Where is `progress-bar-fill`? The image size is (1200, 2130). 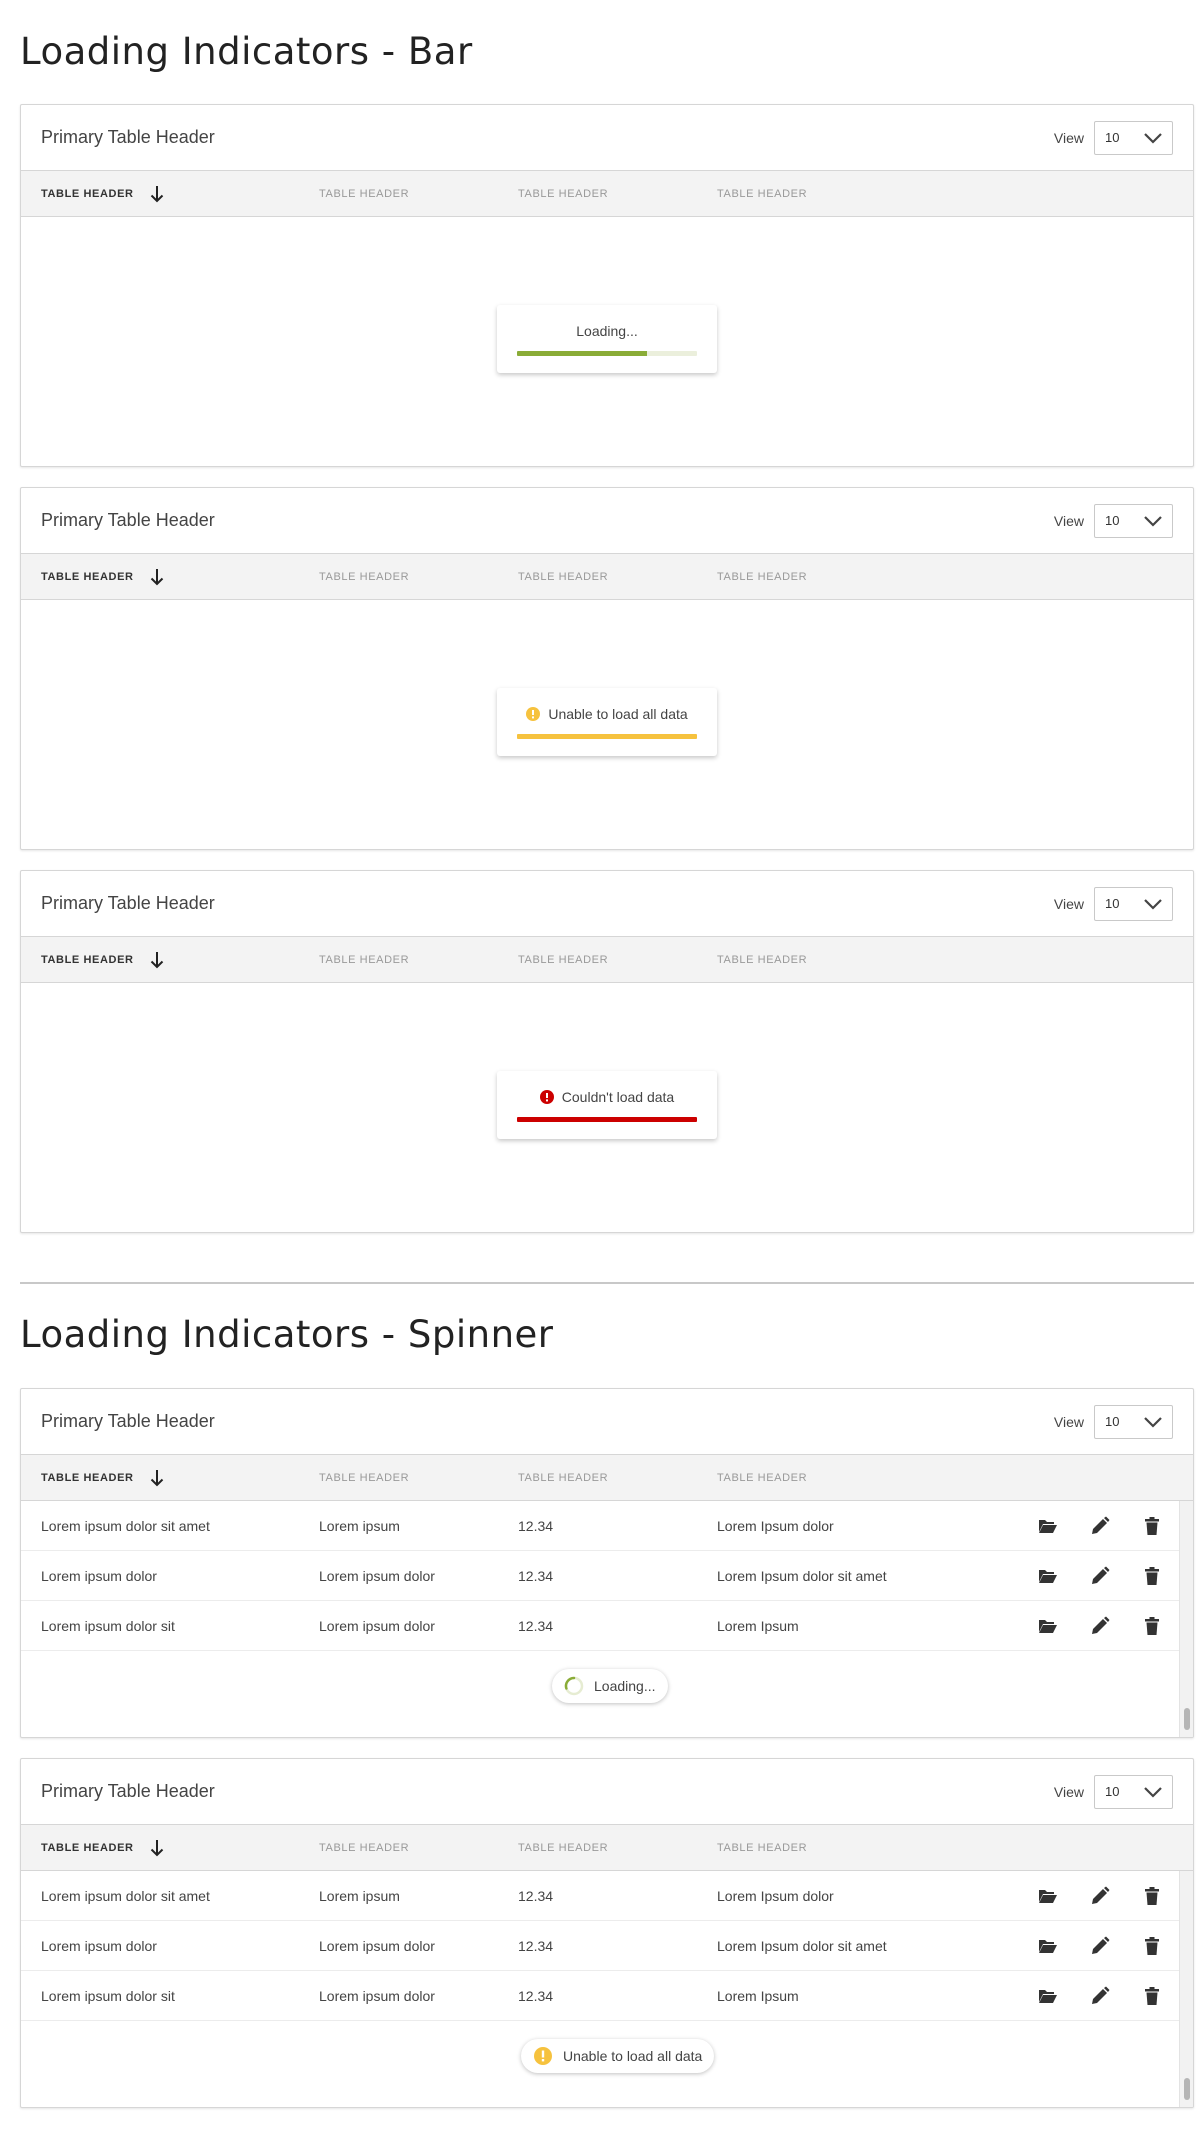
progress-bar-fill is located at coordinates (582, 353).